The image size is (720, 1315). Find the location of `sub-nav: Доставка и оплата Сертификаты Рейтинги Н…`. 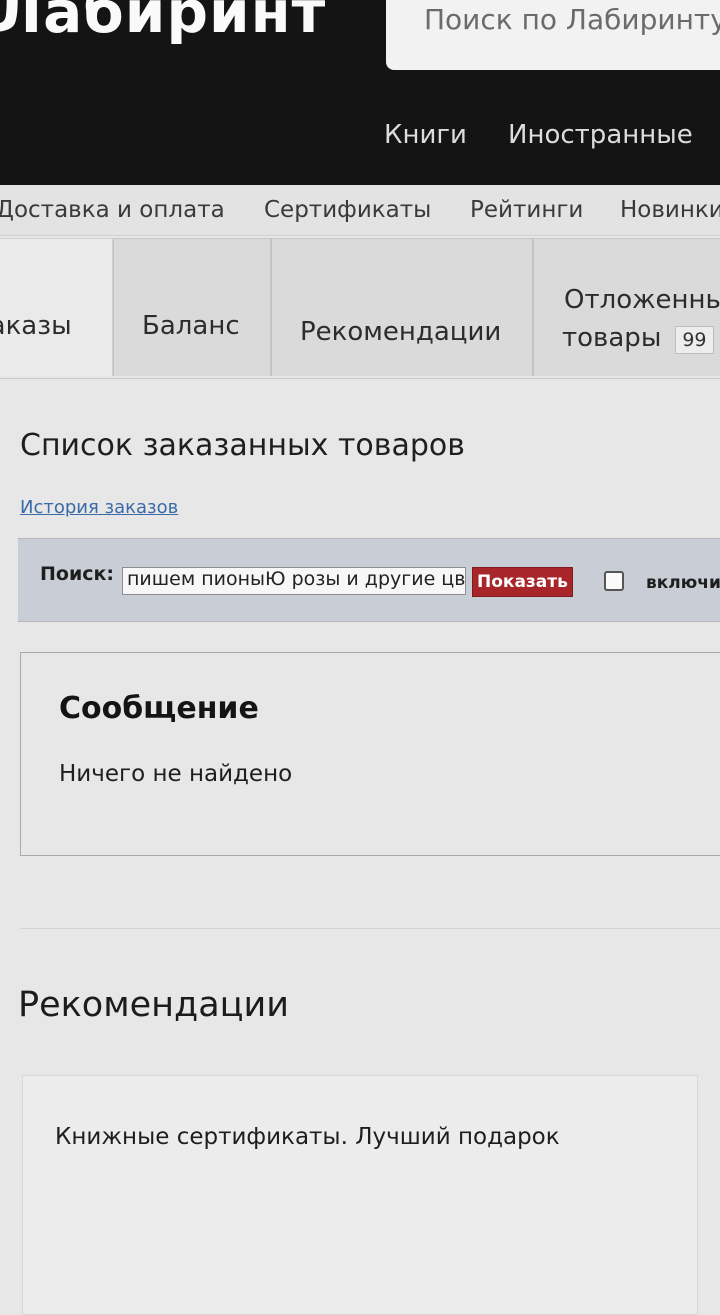

sub-nav: Доставка и оплата Сертификаты Рейтинги Н… is located at coordinates (360, 210).